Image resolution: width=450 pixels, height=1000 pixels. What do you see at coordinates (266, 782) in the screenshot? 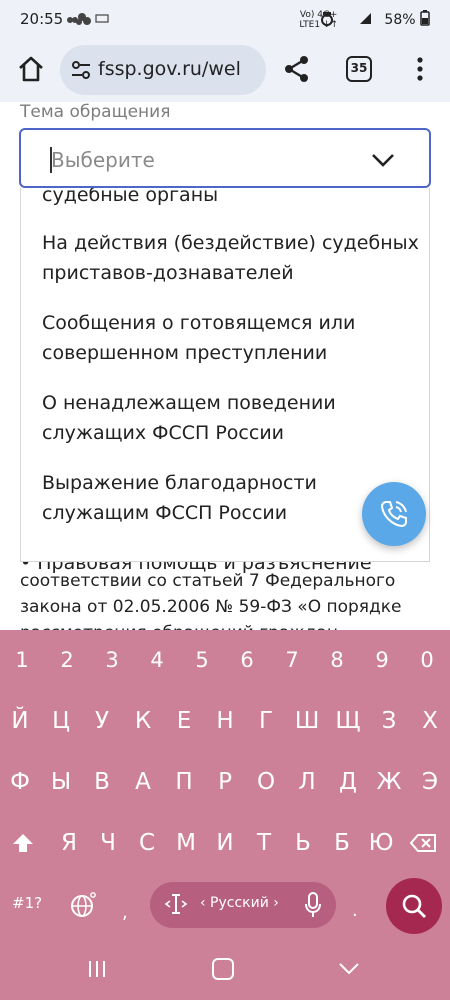
I see `key: О` at bounding box center [266, 782].